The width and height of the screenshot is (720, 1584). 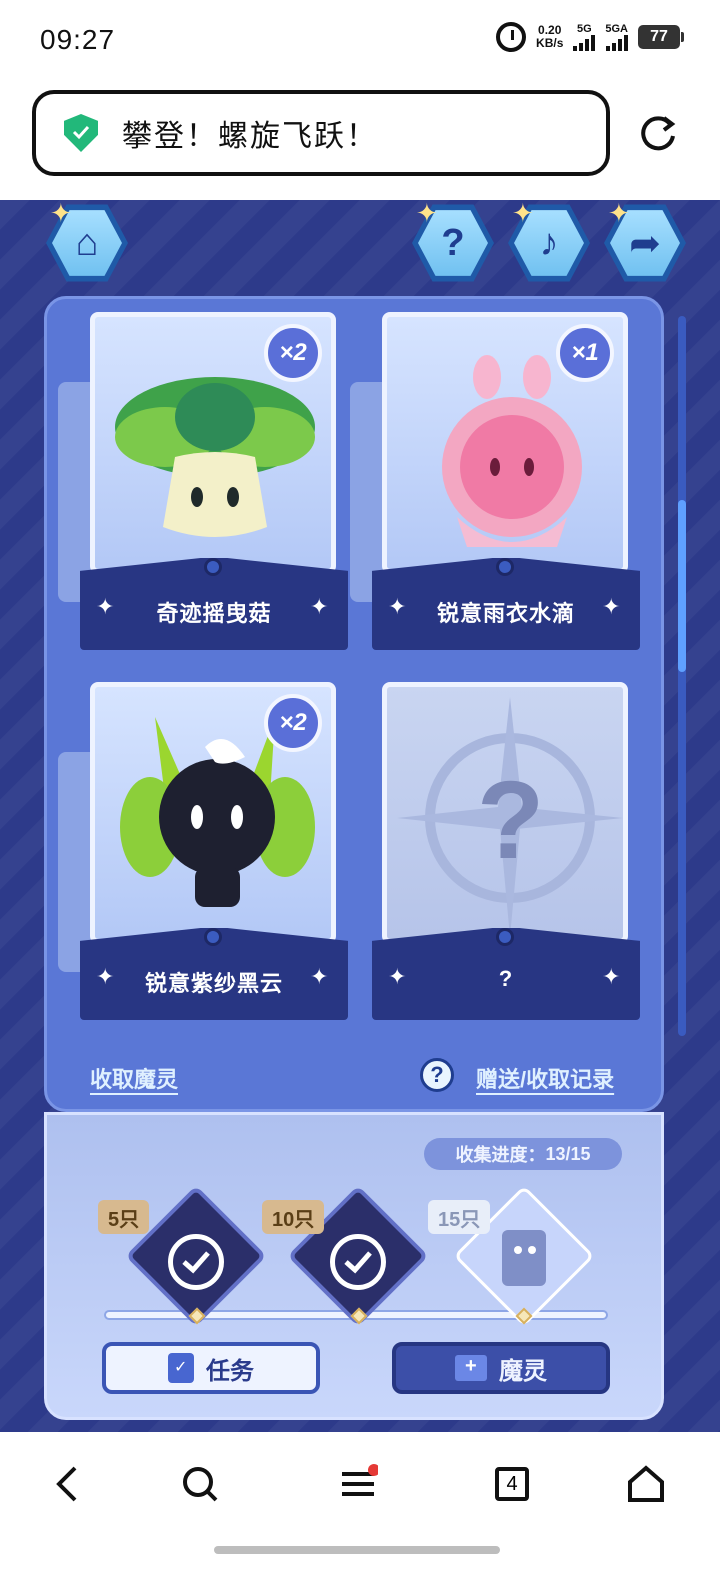 What do you see at coordinates (68, 1484) in the screenshot?
I see `back-button` at bounding box center [68, 1484].